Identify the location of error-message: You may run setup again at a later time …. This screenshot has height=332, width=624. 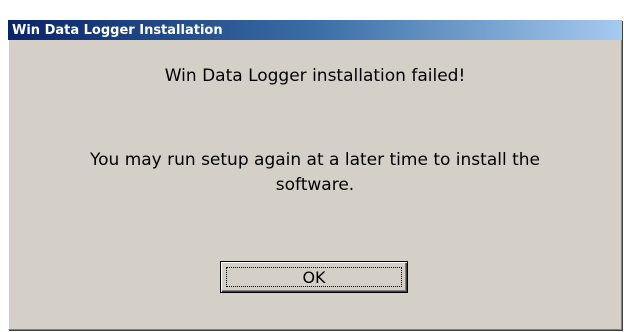
(315, 173).